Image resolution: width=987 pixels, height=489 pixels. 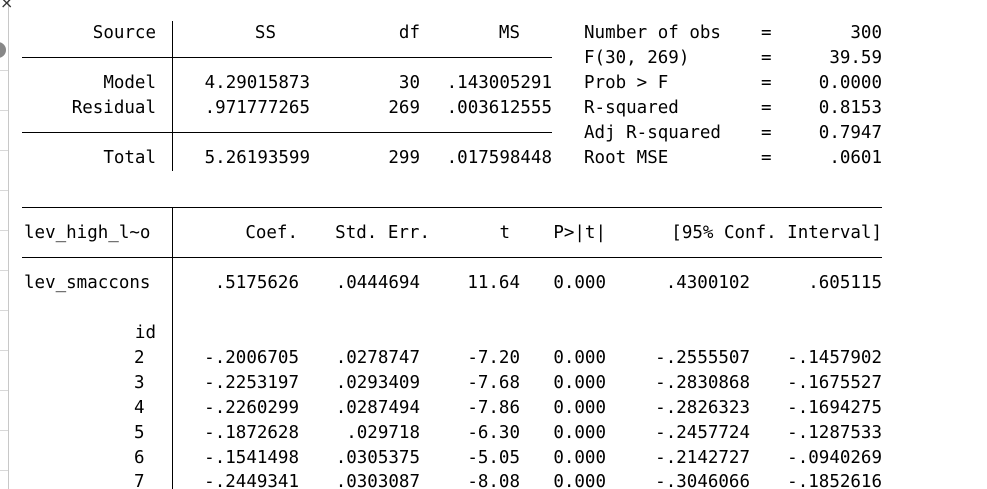 I want to click on coef-ci-low: -.2826323, so click(x=702, y=408).